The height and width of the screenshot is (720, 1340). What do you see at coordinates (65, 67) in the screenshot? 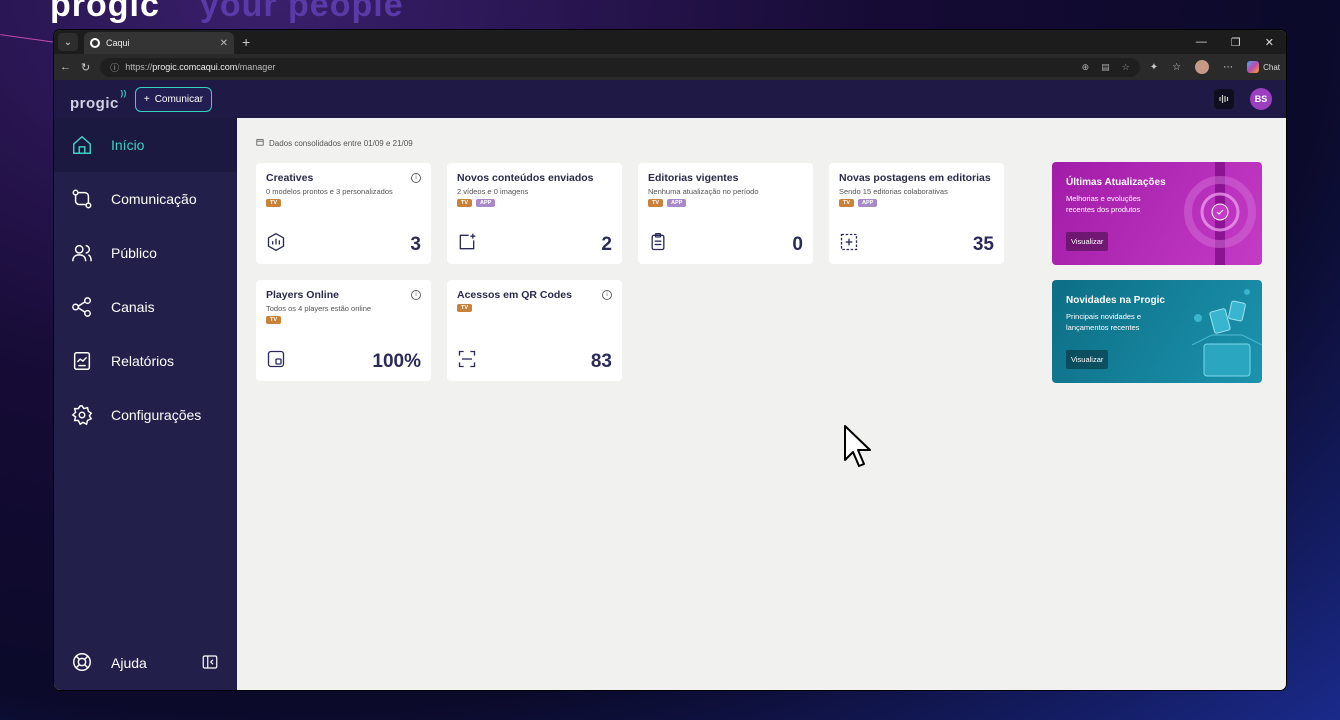
I see `back-icon: ←` at bounding box center [65, 67].